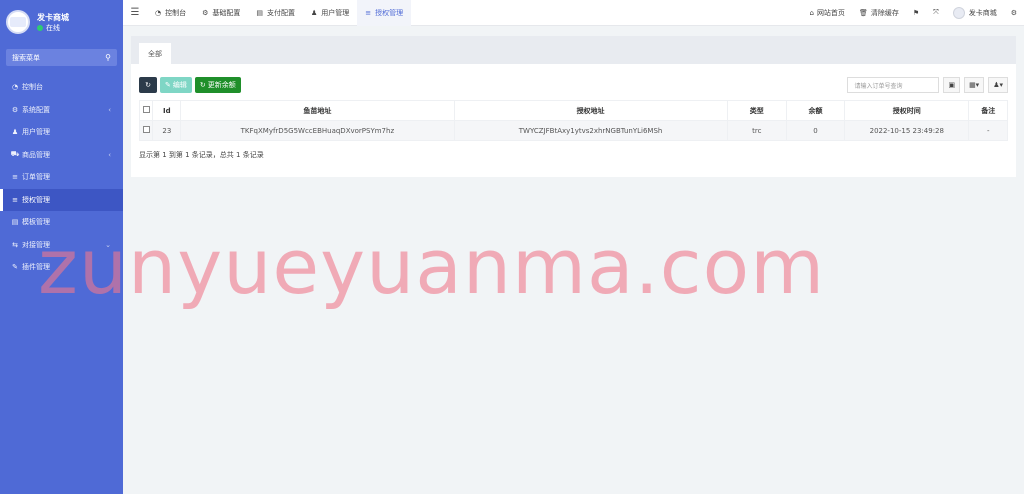 This screenshot has width=1024, height=494. I want to click on settings-icon: ⚙, so click(1014, 13).